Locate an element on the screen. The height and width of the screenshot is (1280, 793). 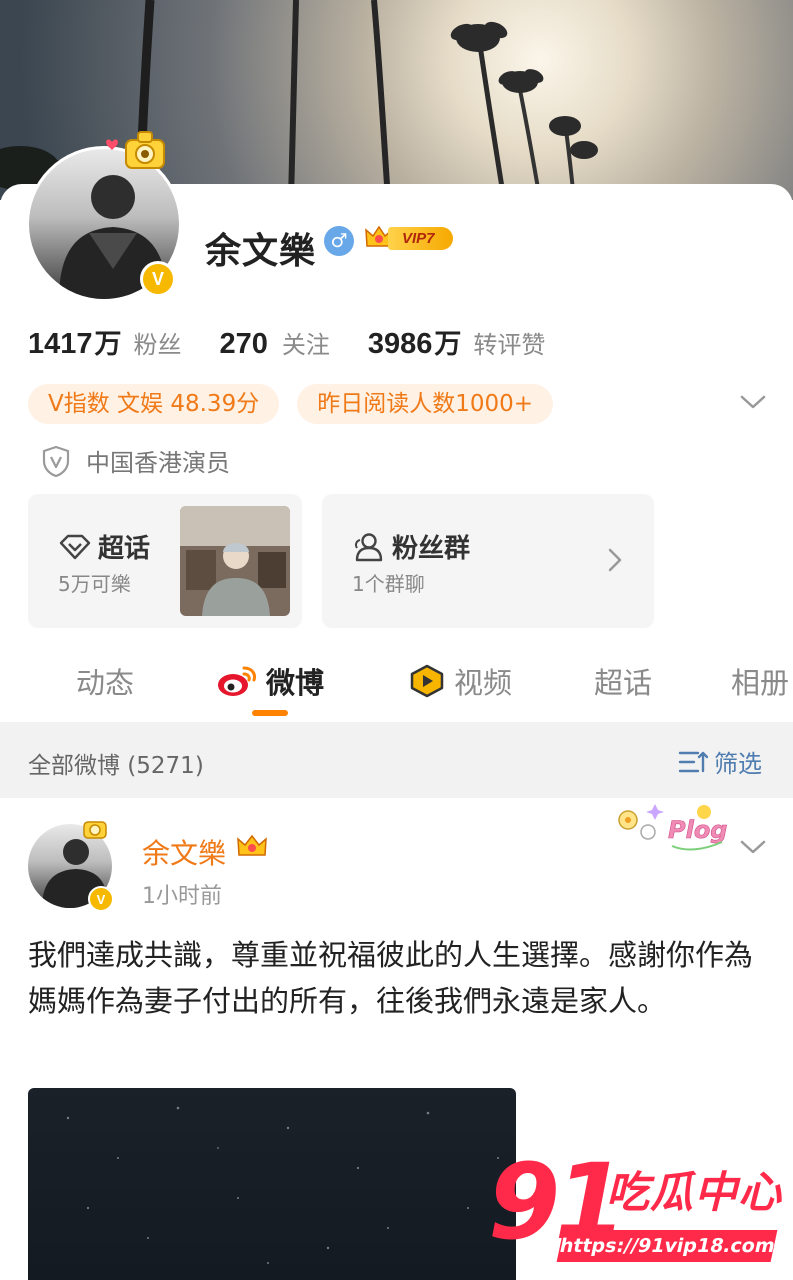
tab-label: 相册 is located at coordinates (760, 683).